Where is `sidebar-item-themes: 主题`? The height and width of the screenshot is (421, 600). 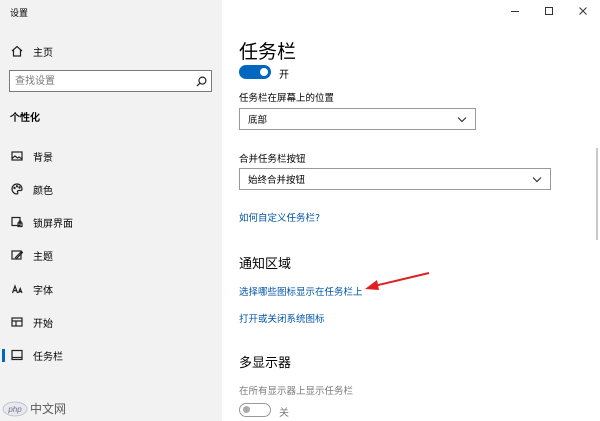
sidebar-item-themes: 主题 is located at coordinates (111, 255).